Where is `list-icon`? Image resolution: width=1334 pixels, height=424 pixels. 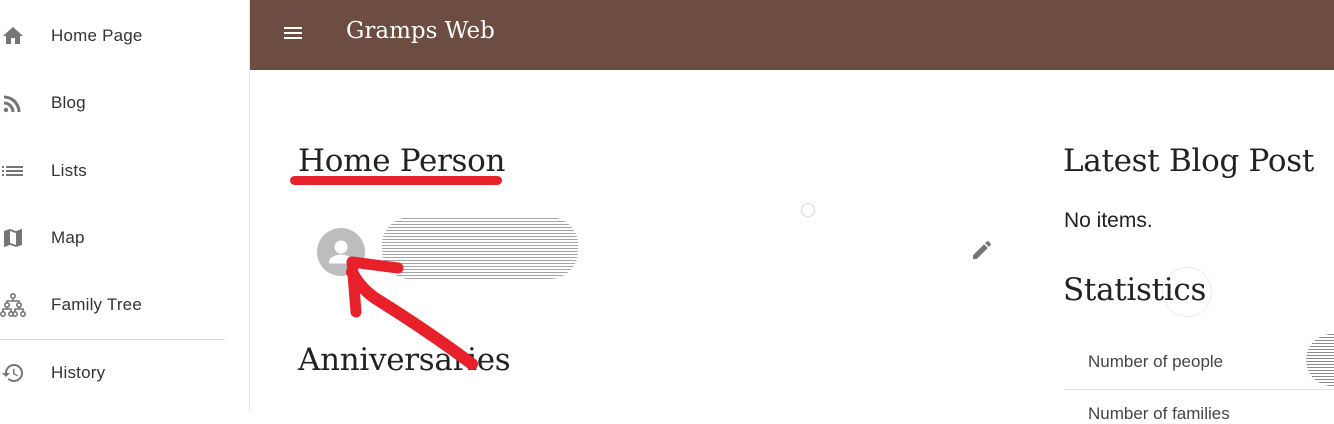 list-icon is located at coordinates (13, 171).